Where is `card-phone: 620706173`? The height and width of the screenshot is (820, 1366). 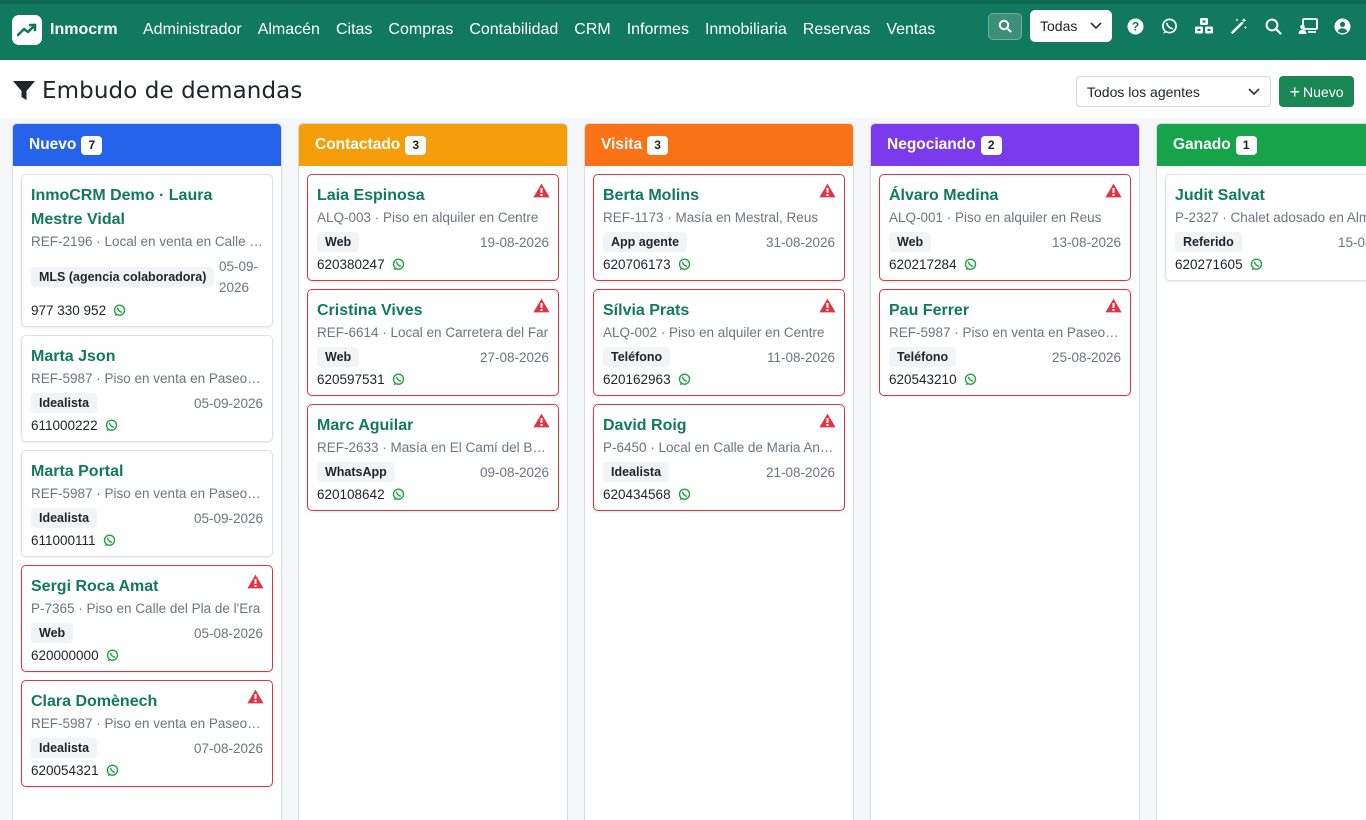
card-phone: 620706173 is located at coordinates (719, 264).